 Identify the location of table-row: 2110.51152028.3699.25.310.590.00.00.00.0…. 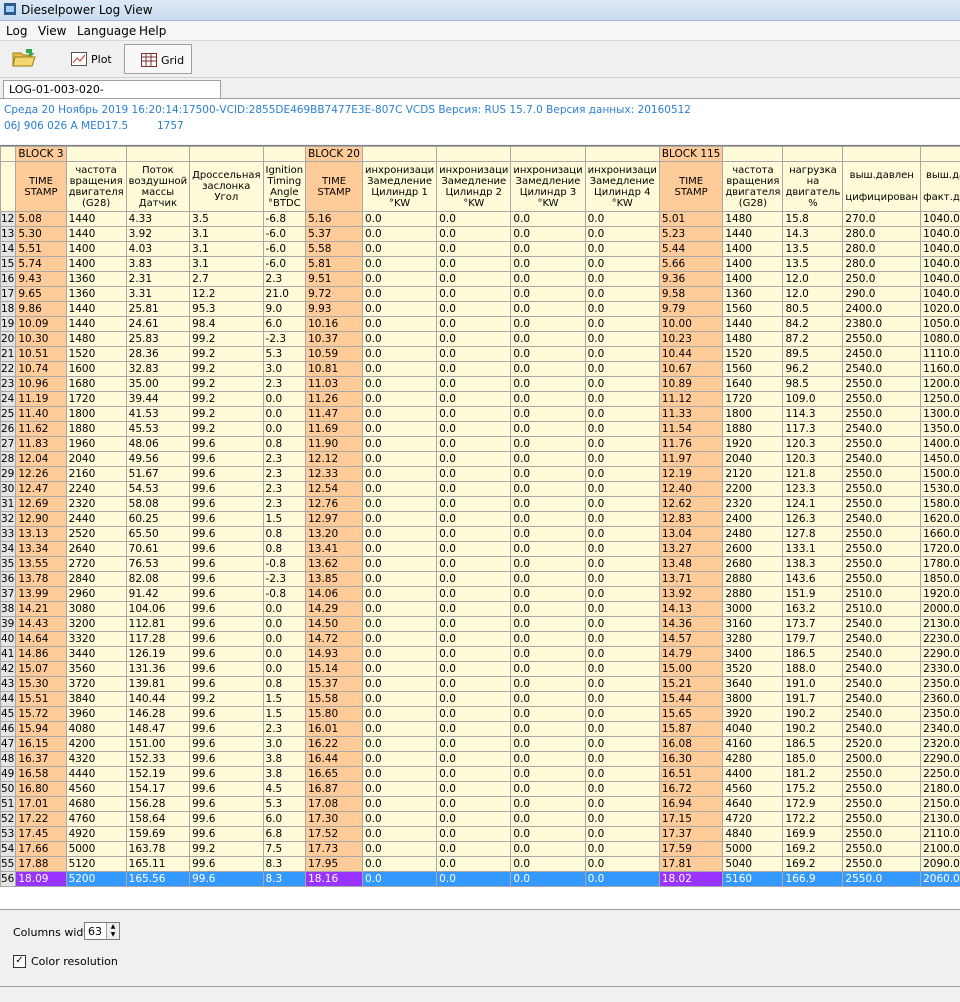
(480, 354).